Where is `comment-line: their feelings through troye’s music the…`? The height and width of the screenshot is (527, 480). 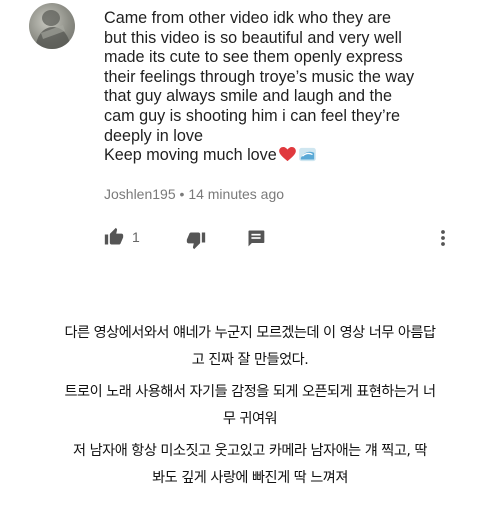
comment-line: their feelings through troye’s music the… is located at coordinates (259, 76).